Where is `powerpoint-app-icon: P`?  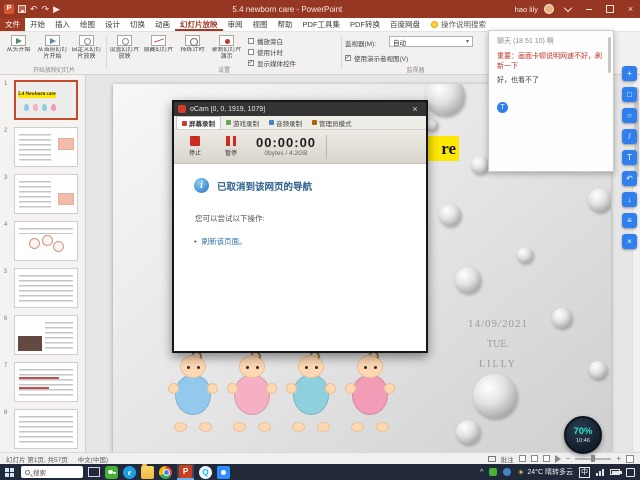
powerpoint-app-icon: P is located at coordinates (9, 9).